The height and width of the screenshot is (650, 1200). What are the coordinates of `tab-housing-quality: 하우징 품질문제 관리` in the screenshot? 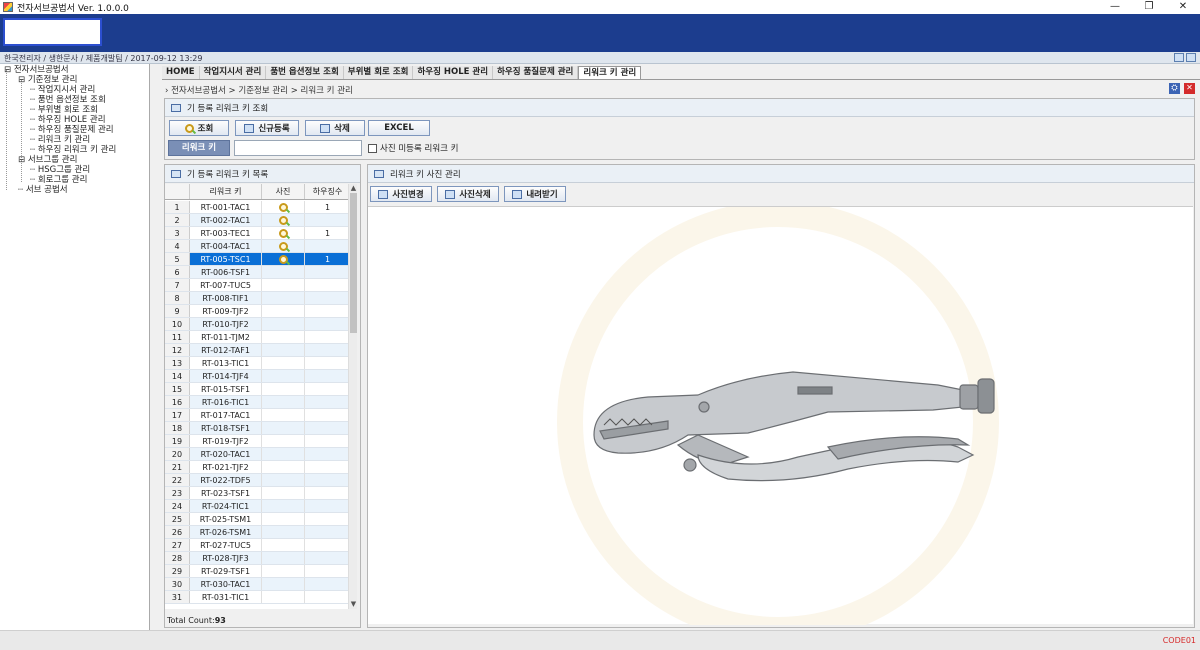 It's located at (536, 72).